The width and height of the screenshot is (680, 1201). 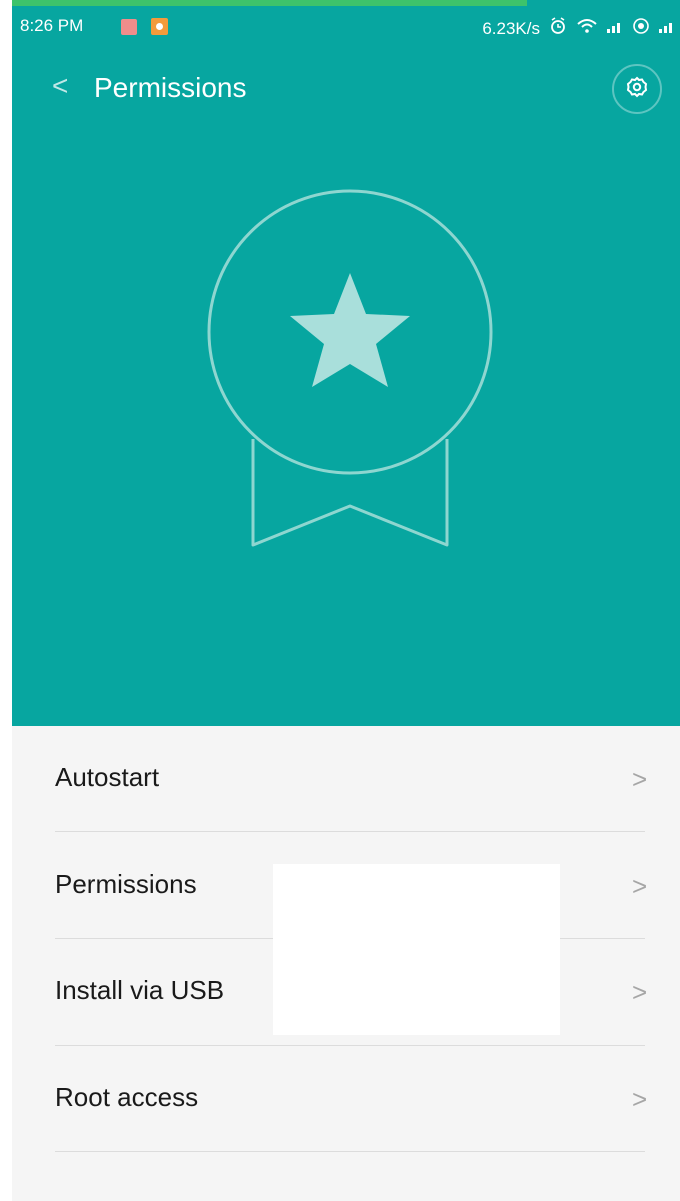 What do you see at coordinates (350, 368) in the screenshot?
I see `award-star-badge-icon` at bounding box center [350, 368].